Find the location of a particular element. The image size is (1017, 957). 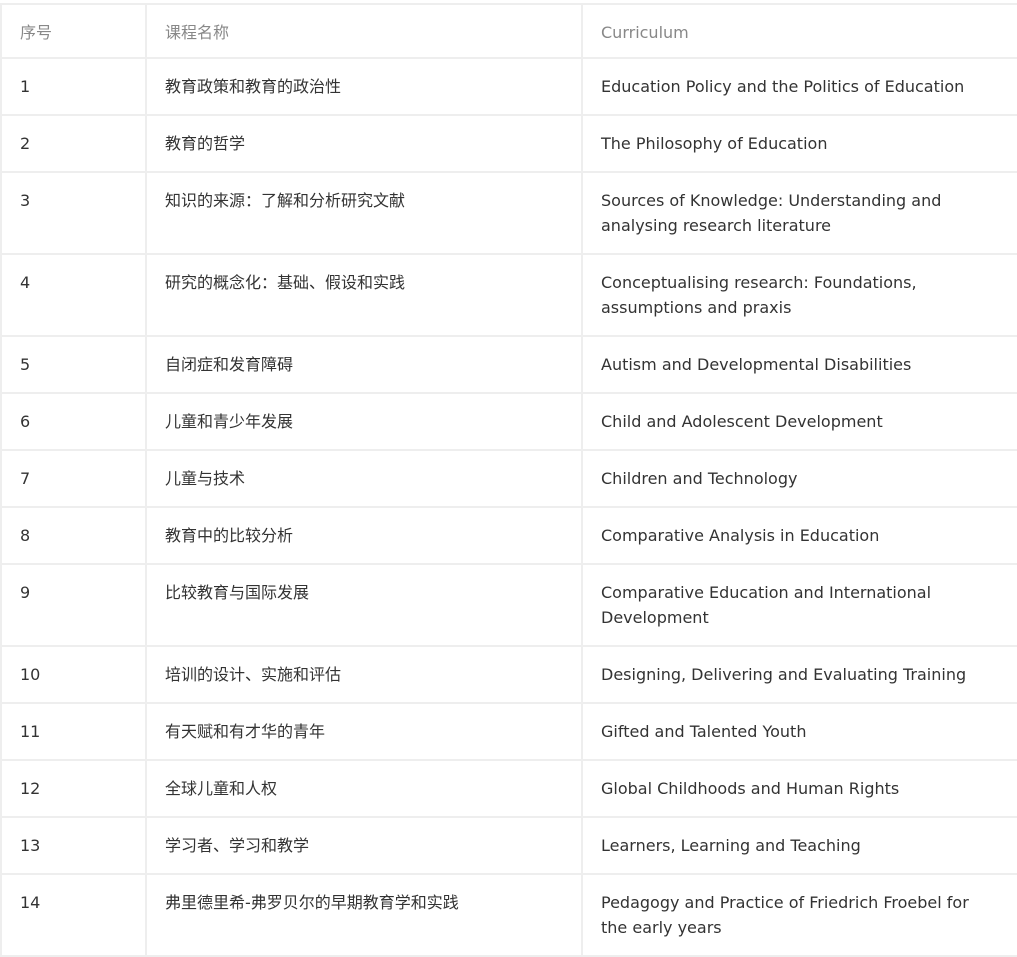

row-course-name: 儿童和青少年发展 is located at coordinates (364, 421).